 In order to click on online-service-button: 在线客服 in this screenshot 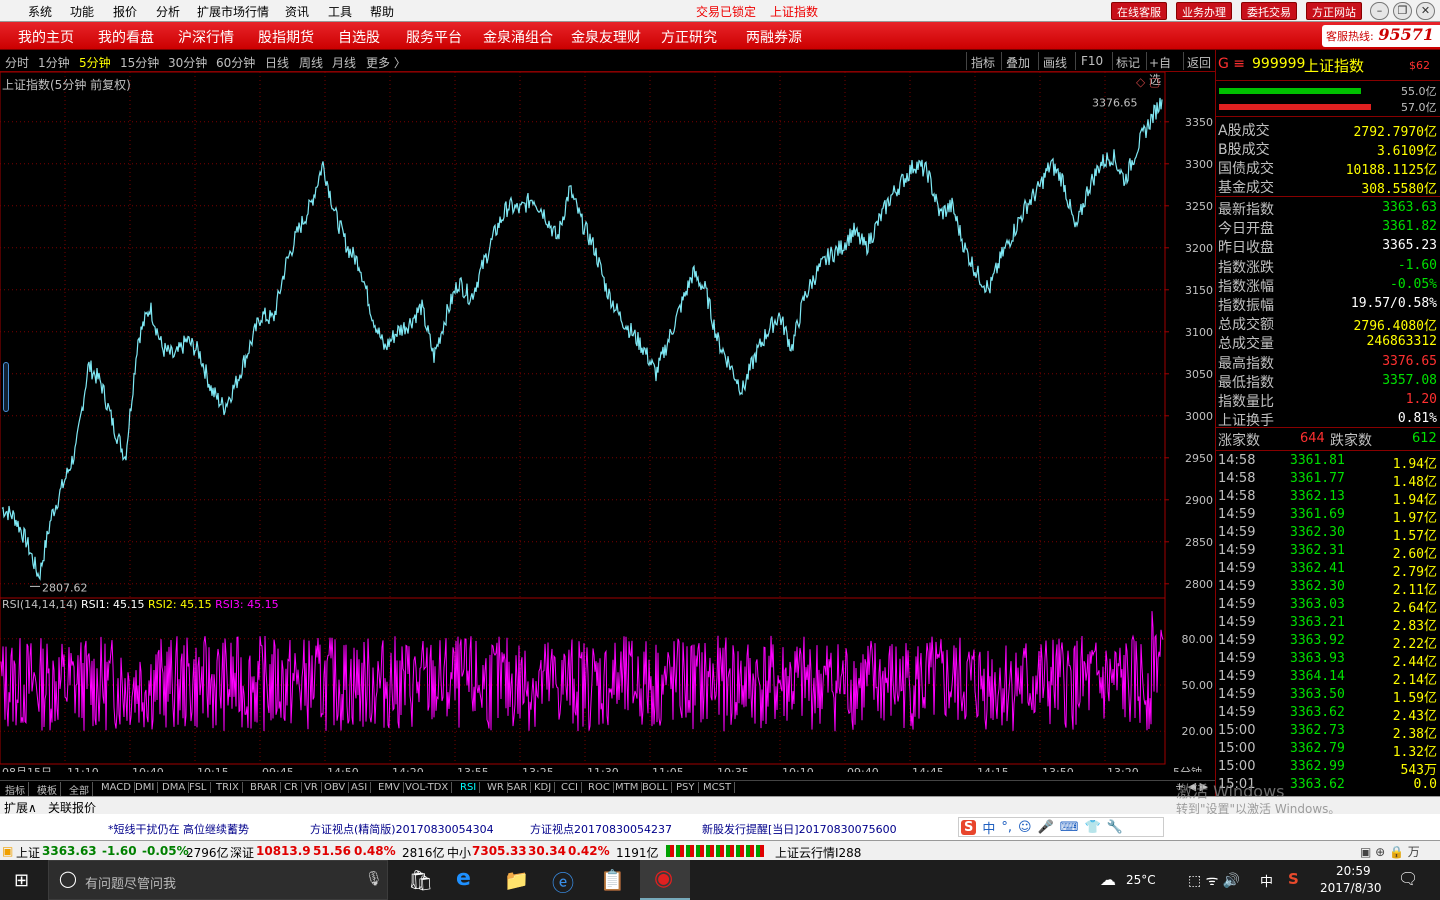, I will do `click(1139, 11)`.